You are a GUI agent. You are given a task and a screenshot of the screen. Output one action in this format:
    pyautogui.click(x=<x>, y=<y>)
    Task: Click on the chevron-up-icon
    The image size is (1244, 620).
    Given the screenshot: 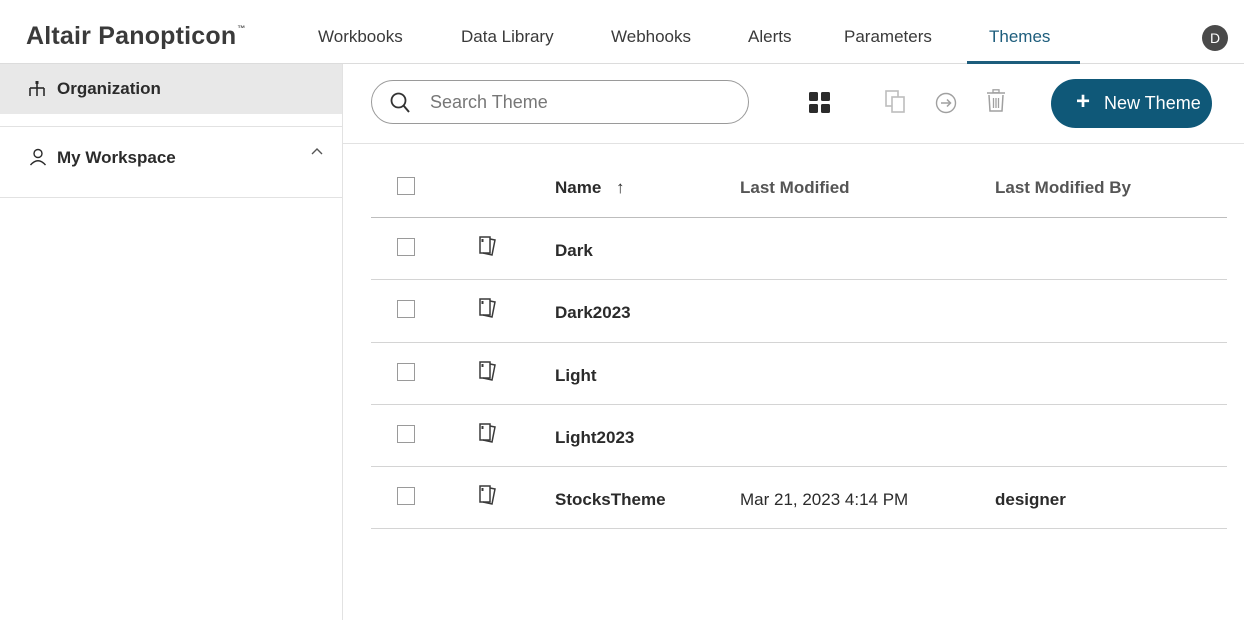 What is the action you would take?
    pyautogui.click(x=317, y=151)
    